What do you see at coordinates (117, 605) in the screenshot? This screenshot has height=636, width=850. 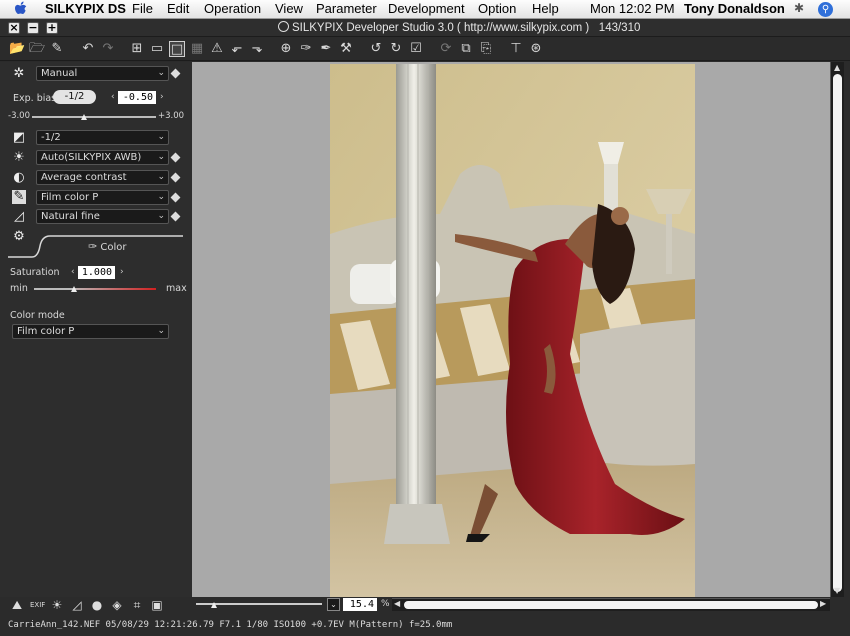 I see `fill-icon: ◈` at bounding box center [117, 605].